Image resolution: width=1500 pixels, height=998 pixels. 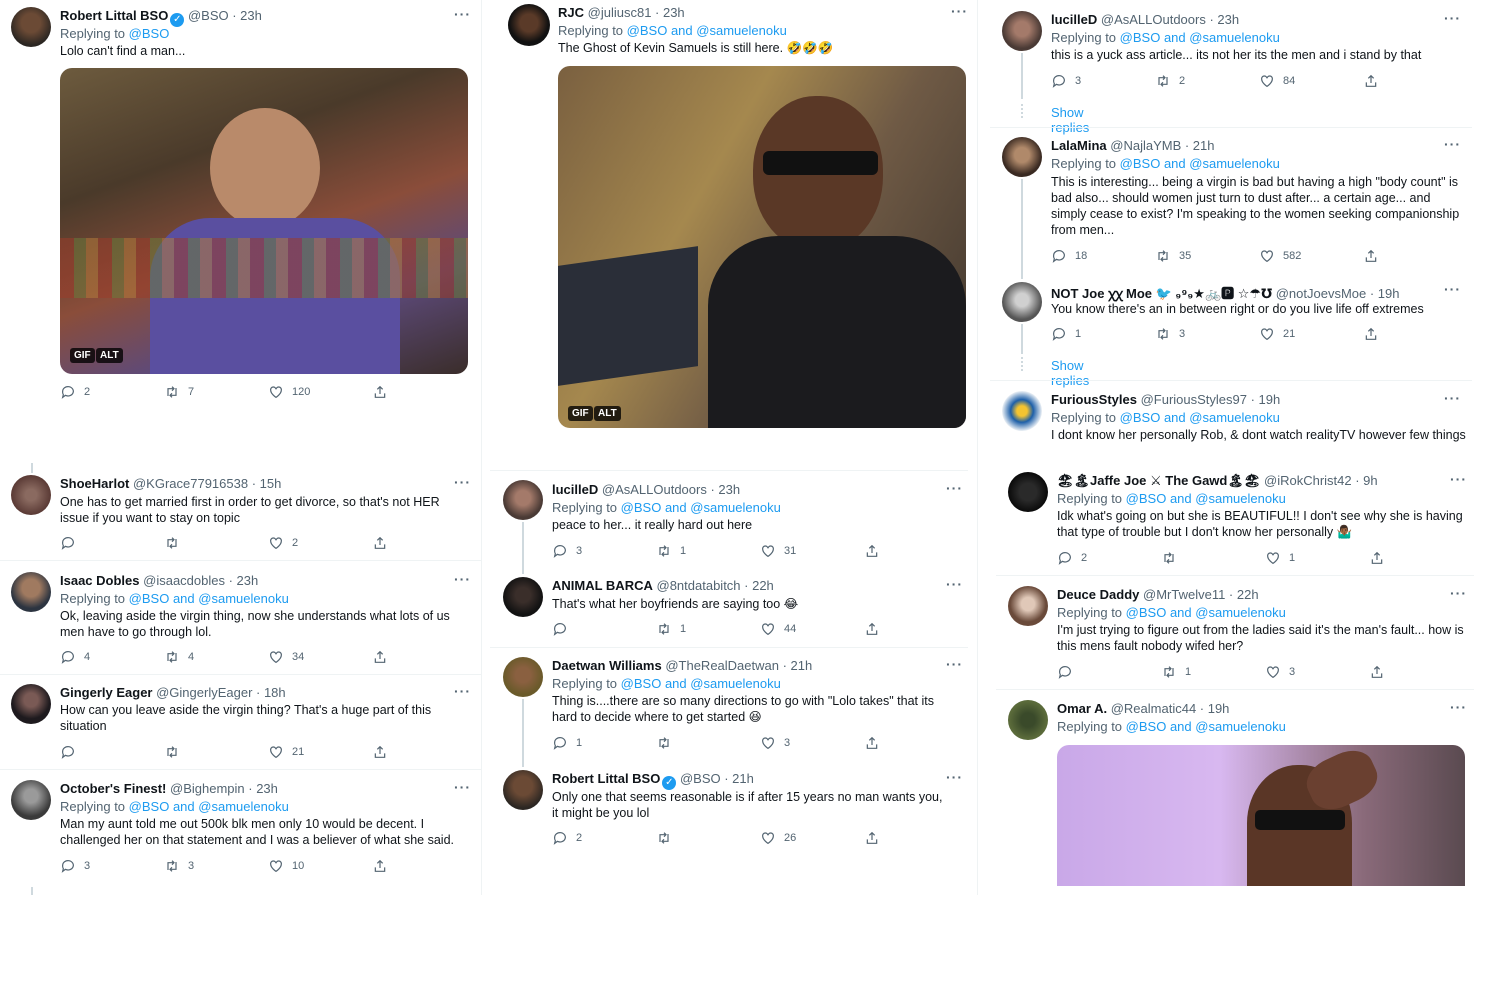 I want to click on retweet-button: 4, so click(x=216, y=657).